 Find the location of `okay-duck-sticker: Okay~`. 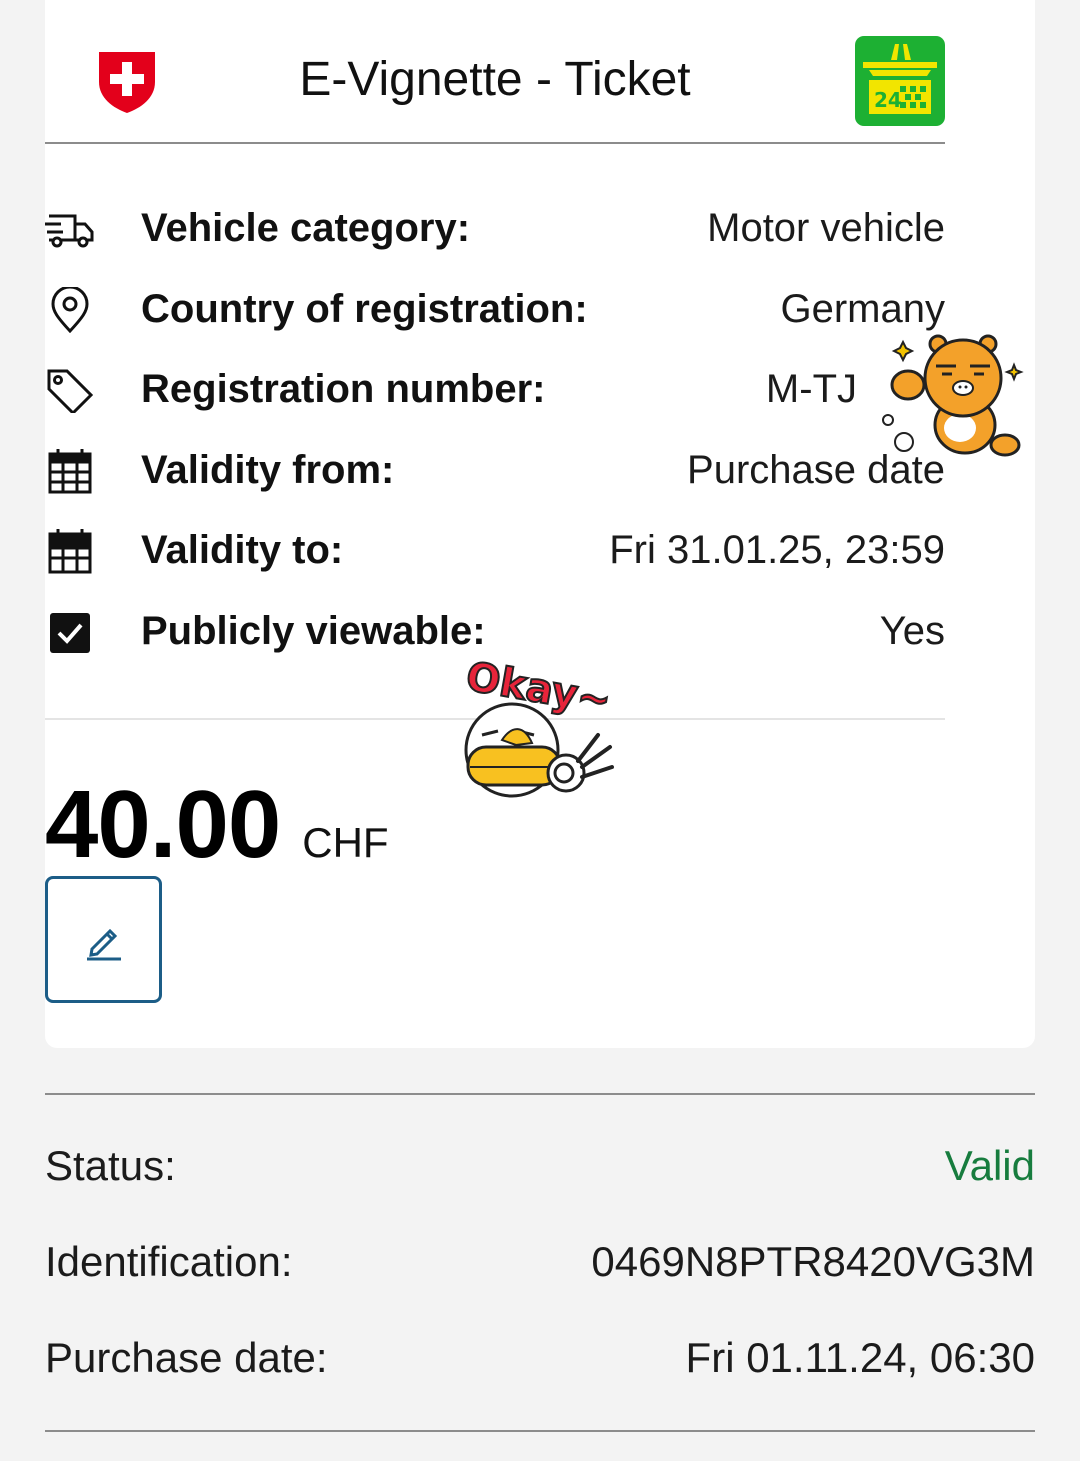

okay-duck-sticker: Okay~ is located at coordinates (538, 726).